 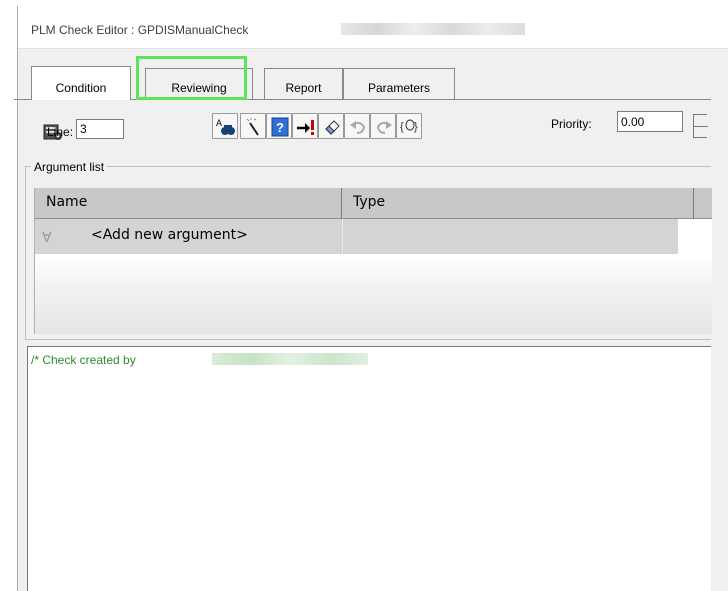 What do you see at coordinates (700, 126) in the screenshot?
I see `priority-spinner` at bounding box center [700, 126].